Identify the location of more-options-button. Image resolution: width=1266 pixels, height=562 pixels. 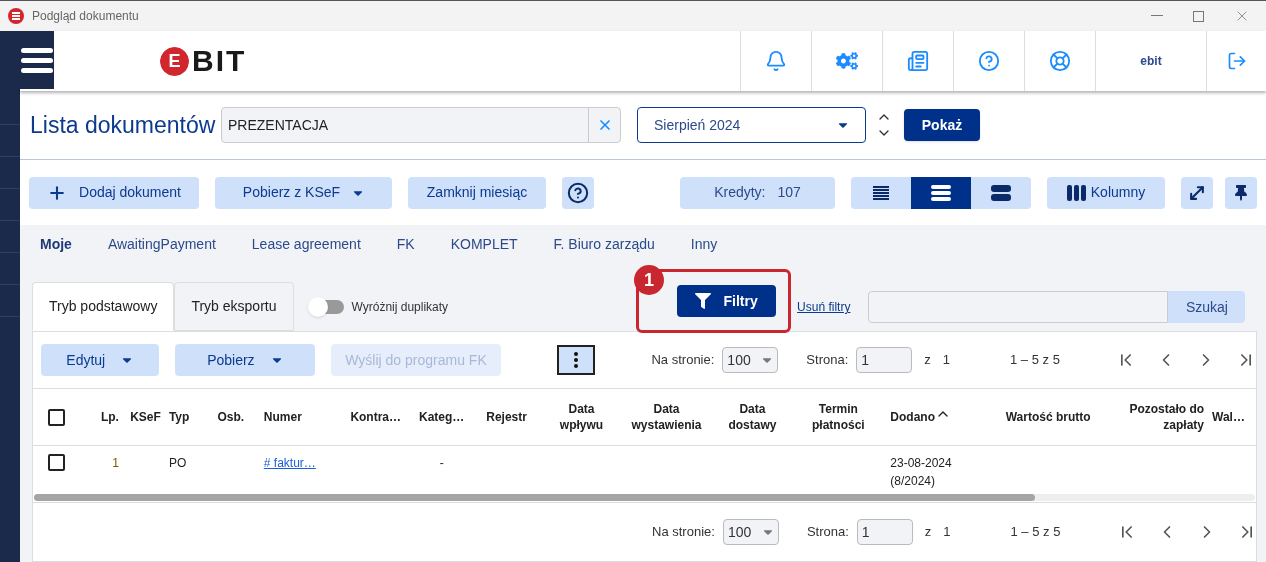
(576, 360).